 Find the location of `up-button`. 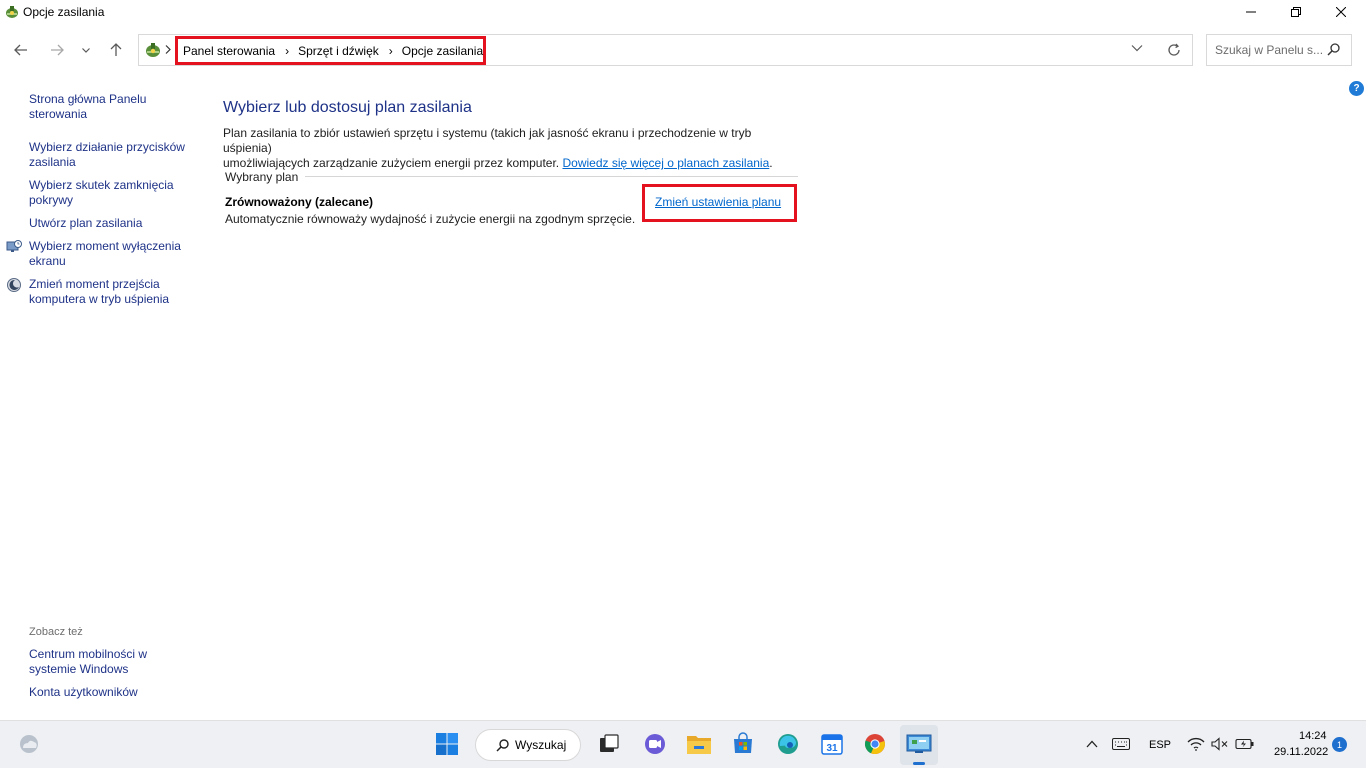

up-button is located at coordinates (116, 50).